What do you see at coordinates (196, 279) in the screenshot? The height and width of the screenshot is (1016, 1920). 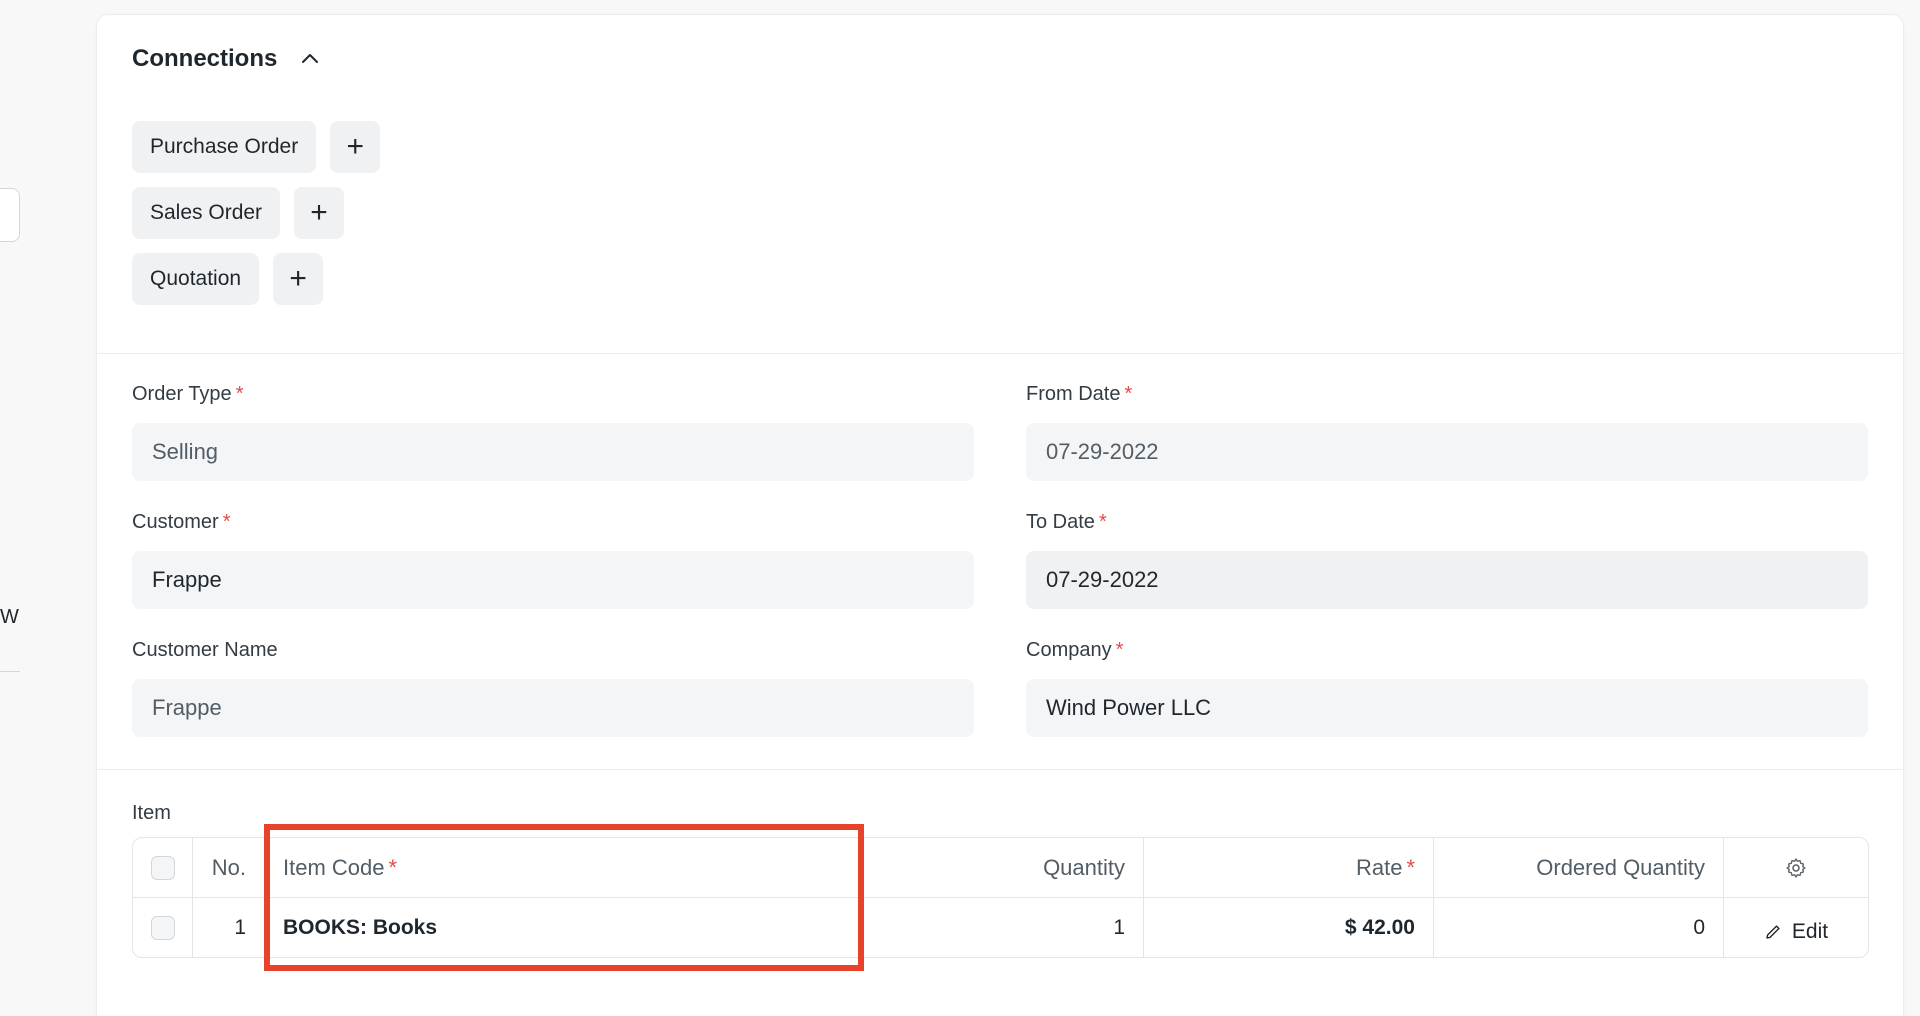 I see `connection-quotation-button: Quotation` at bounding box center [196, 279].